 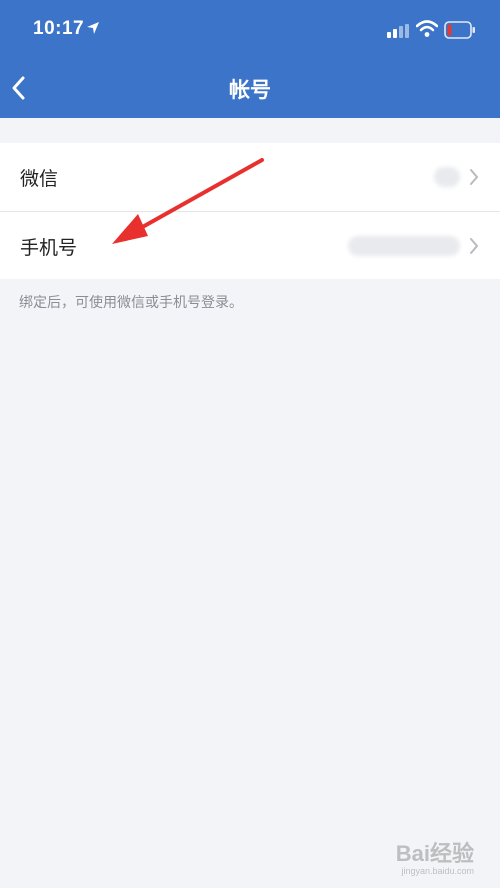 What do you see at coordinates (459, 30) in the screenshot?
I see `battery-low-icon` at bounding box center [459, 30].